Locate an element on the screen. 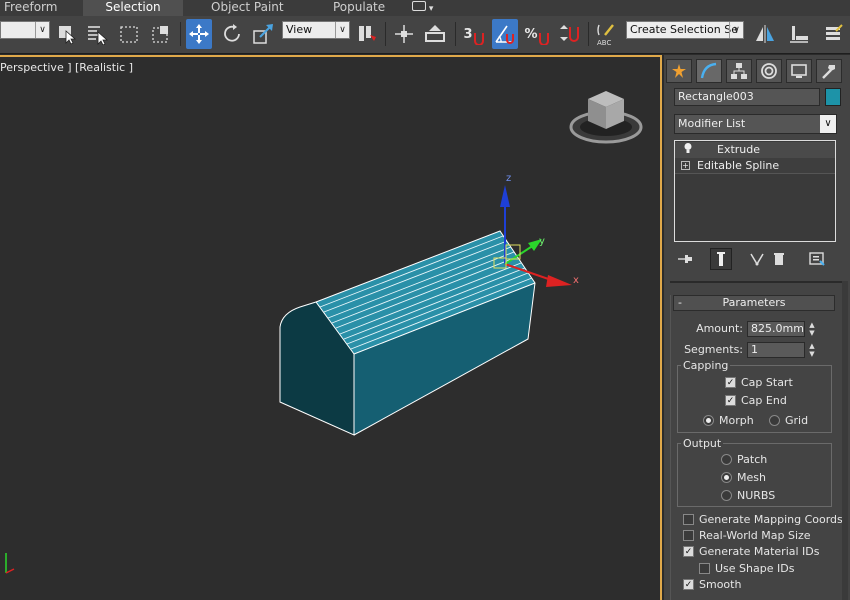  stack-toolbar is located at coordinates (759, 259).